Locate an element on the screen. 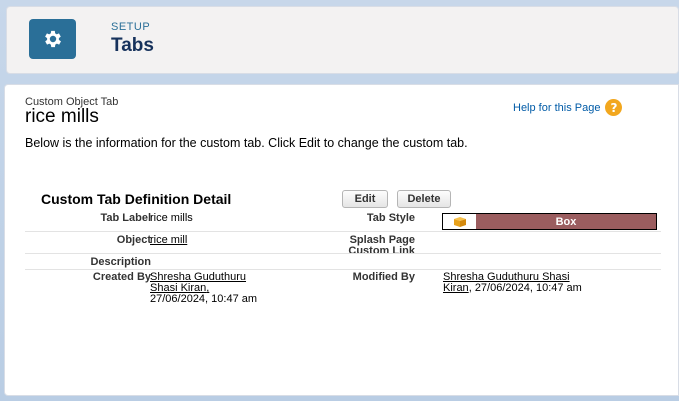 Image resolution: width=679 pixels, height=401 pixels. edit-button: Edit is located at coordinates (365, 199).